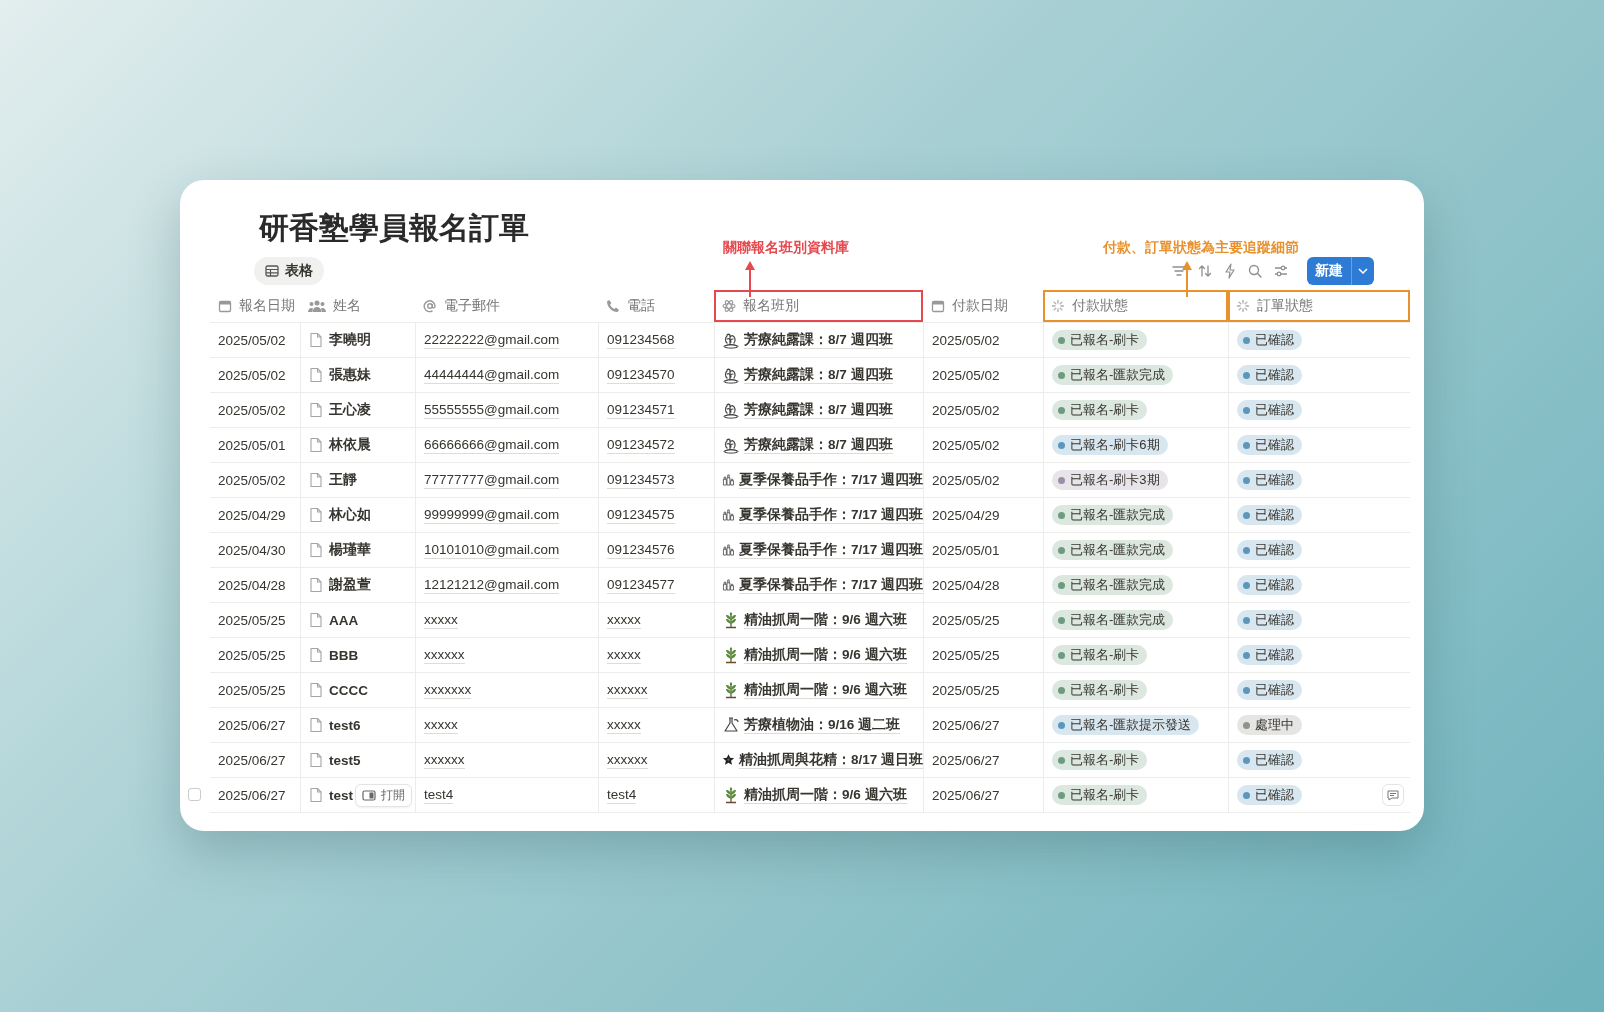  Describe the element at coordinates (255, 306) in the screenshot. I see `column-header: 報名日期` at that location.